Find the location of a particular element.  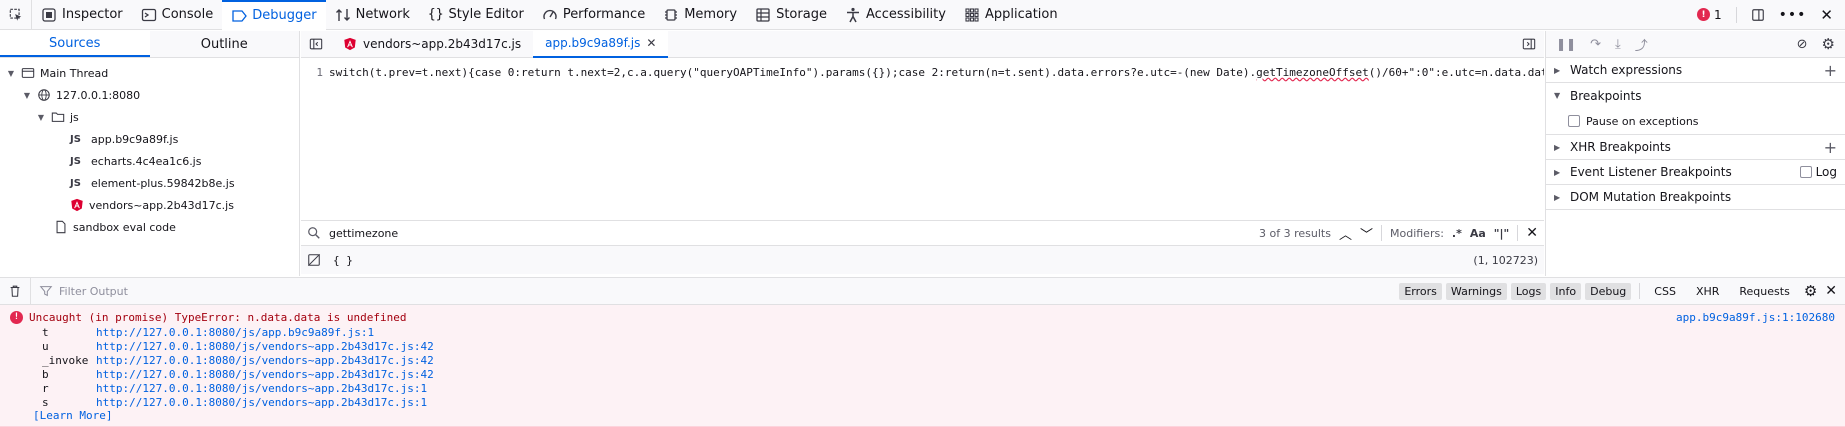

filter-logs-button: Logs is located at coordinates (1528, 291).